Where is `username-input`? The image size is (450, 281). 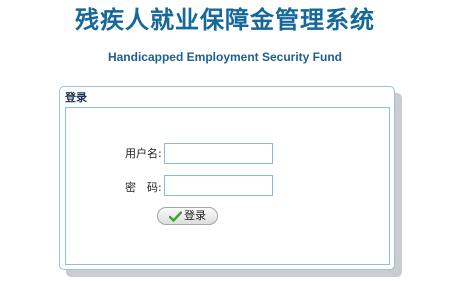
username-input is located at coordinates (218, 153).